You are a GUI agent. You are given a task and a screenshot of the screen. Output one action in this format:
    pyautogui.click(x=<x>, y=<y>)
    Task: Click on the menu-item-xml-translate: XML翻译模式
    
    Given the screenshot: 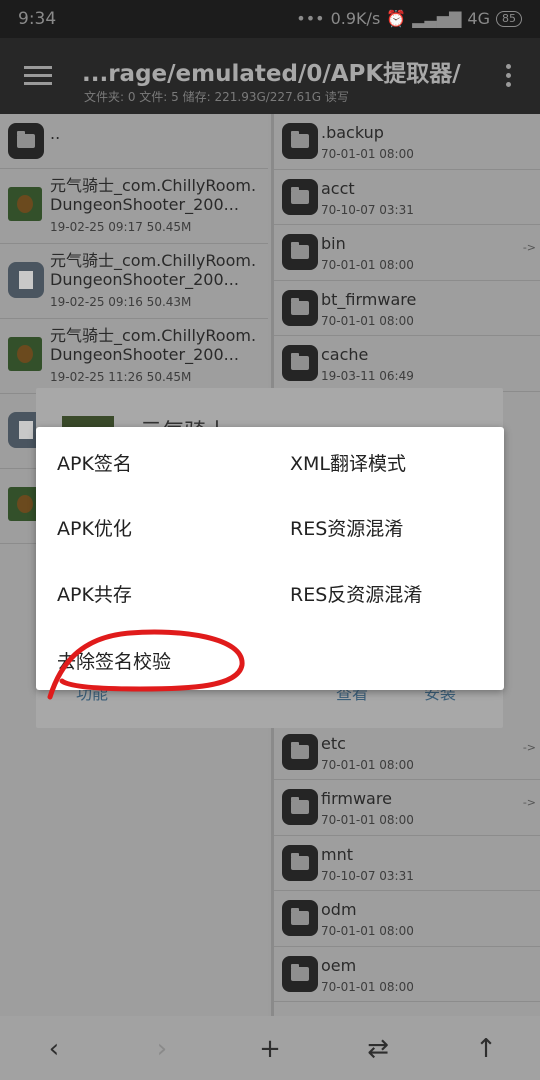 What is the action you would take?
    pyautogui.click(x=348, y=462)
    